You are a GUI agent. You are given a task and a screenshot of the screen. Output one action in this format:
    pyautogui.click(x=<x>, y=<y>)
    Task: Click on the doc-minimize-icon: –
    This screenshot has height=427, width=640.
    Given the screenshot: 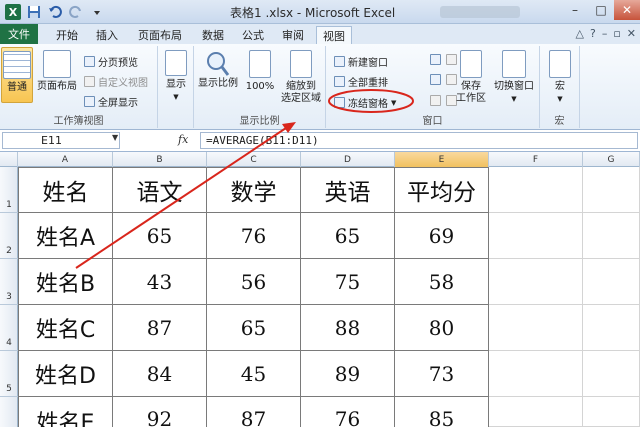 What is the action you would take?
    pyautogui.click(x=605, y=33)
    